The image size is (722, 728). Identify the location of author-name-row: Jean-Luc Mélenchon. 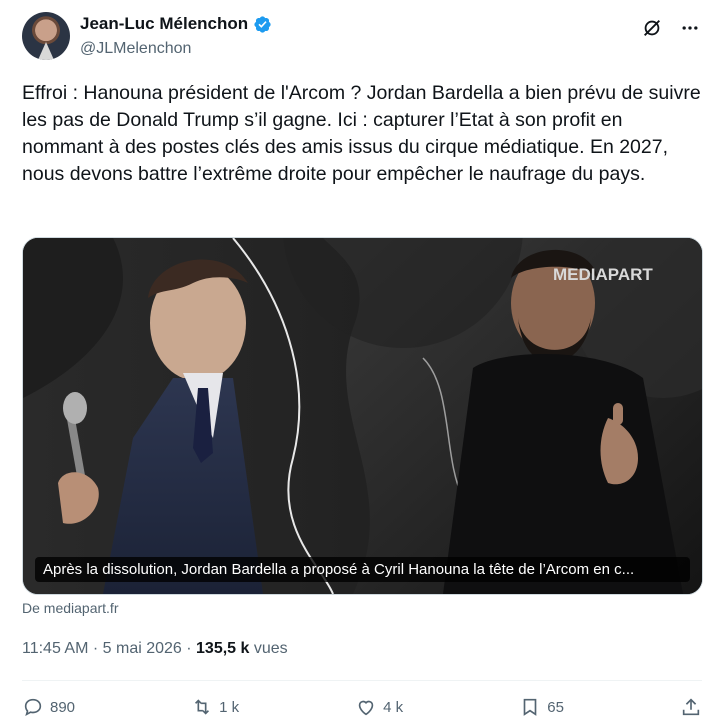
(176, 24).